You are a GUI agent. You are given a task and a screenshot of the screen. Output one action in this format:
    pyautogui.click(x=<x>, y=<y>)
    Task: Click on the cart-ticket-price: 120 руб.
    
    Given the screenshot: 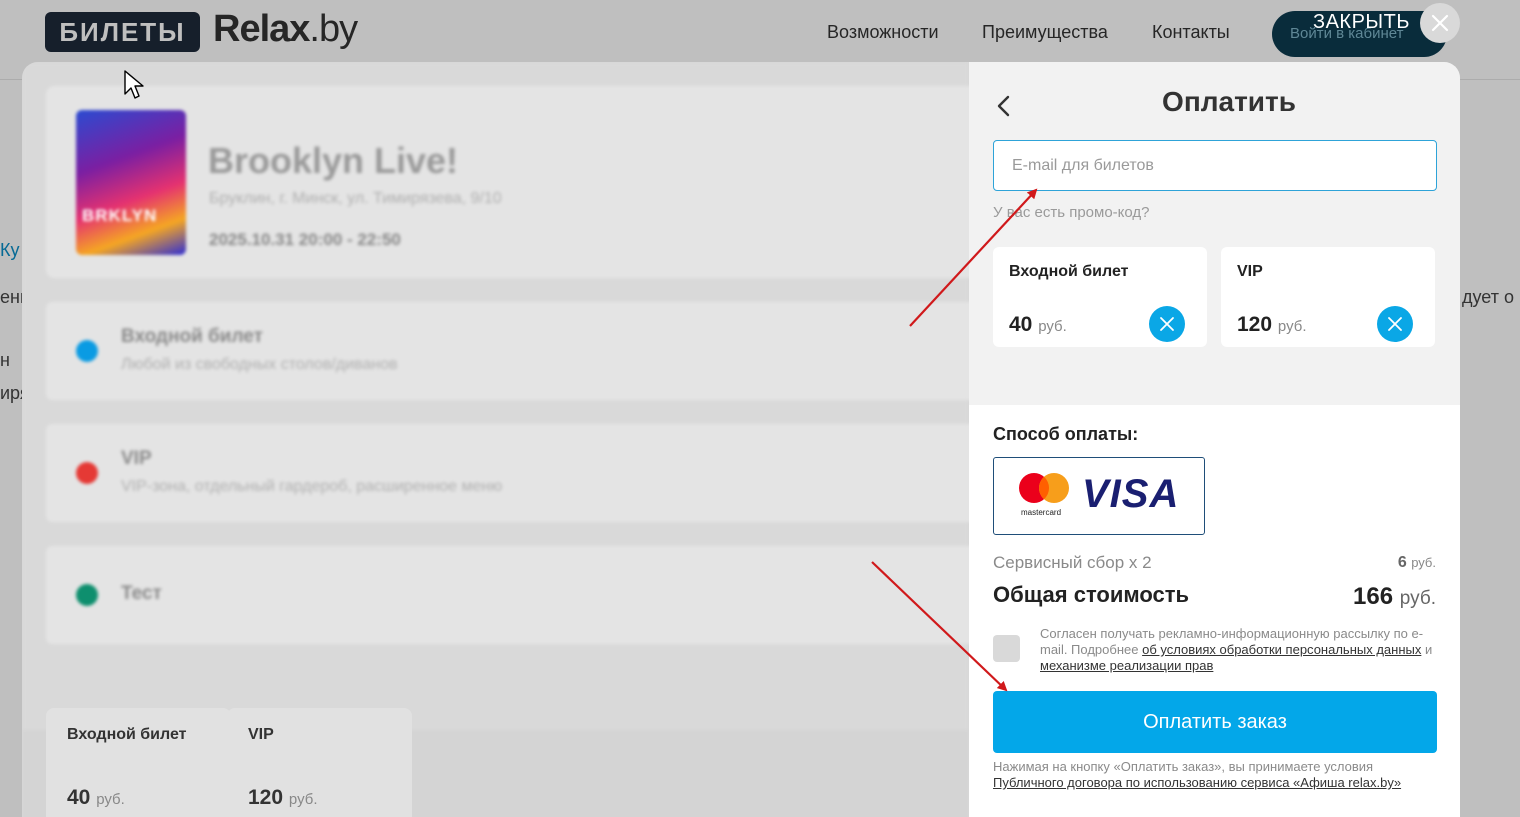 What is the action you would take?
    pyautogui.click(x=1272, y=325)
    